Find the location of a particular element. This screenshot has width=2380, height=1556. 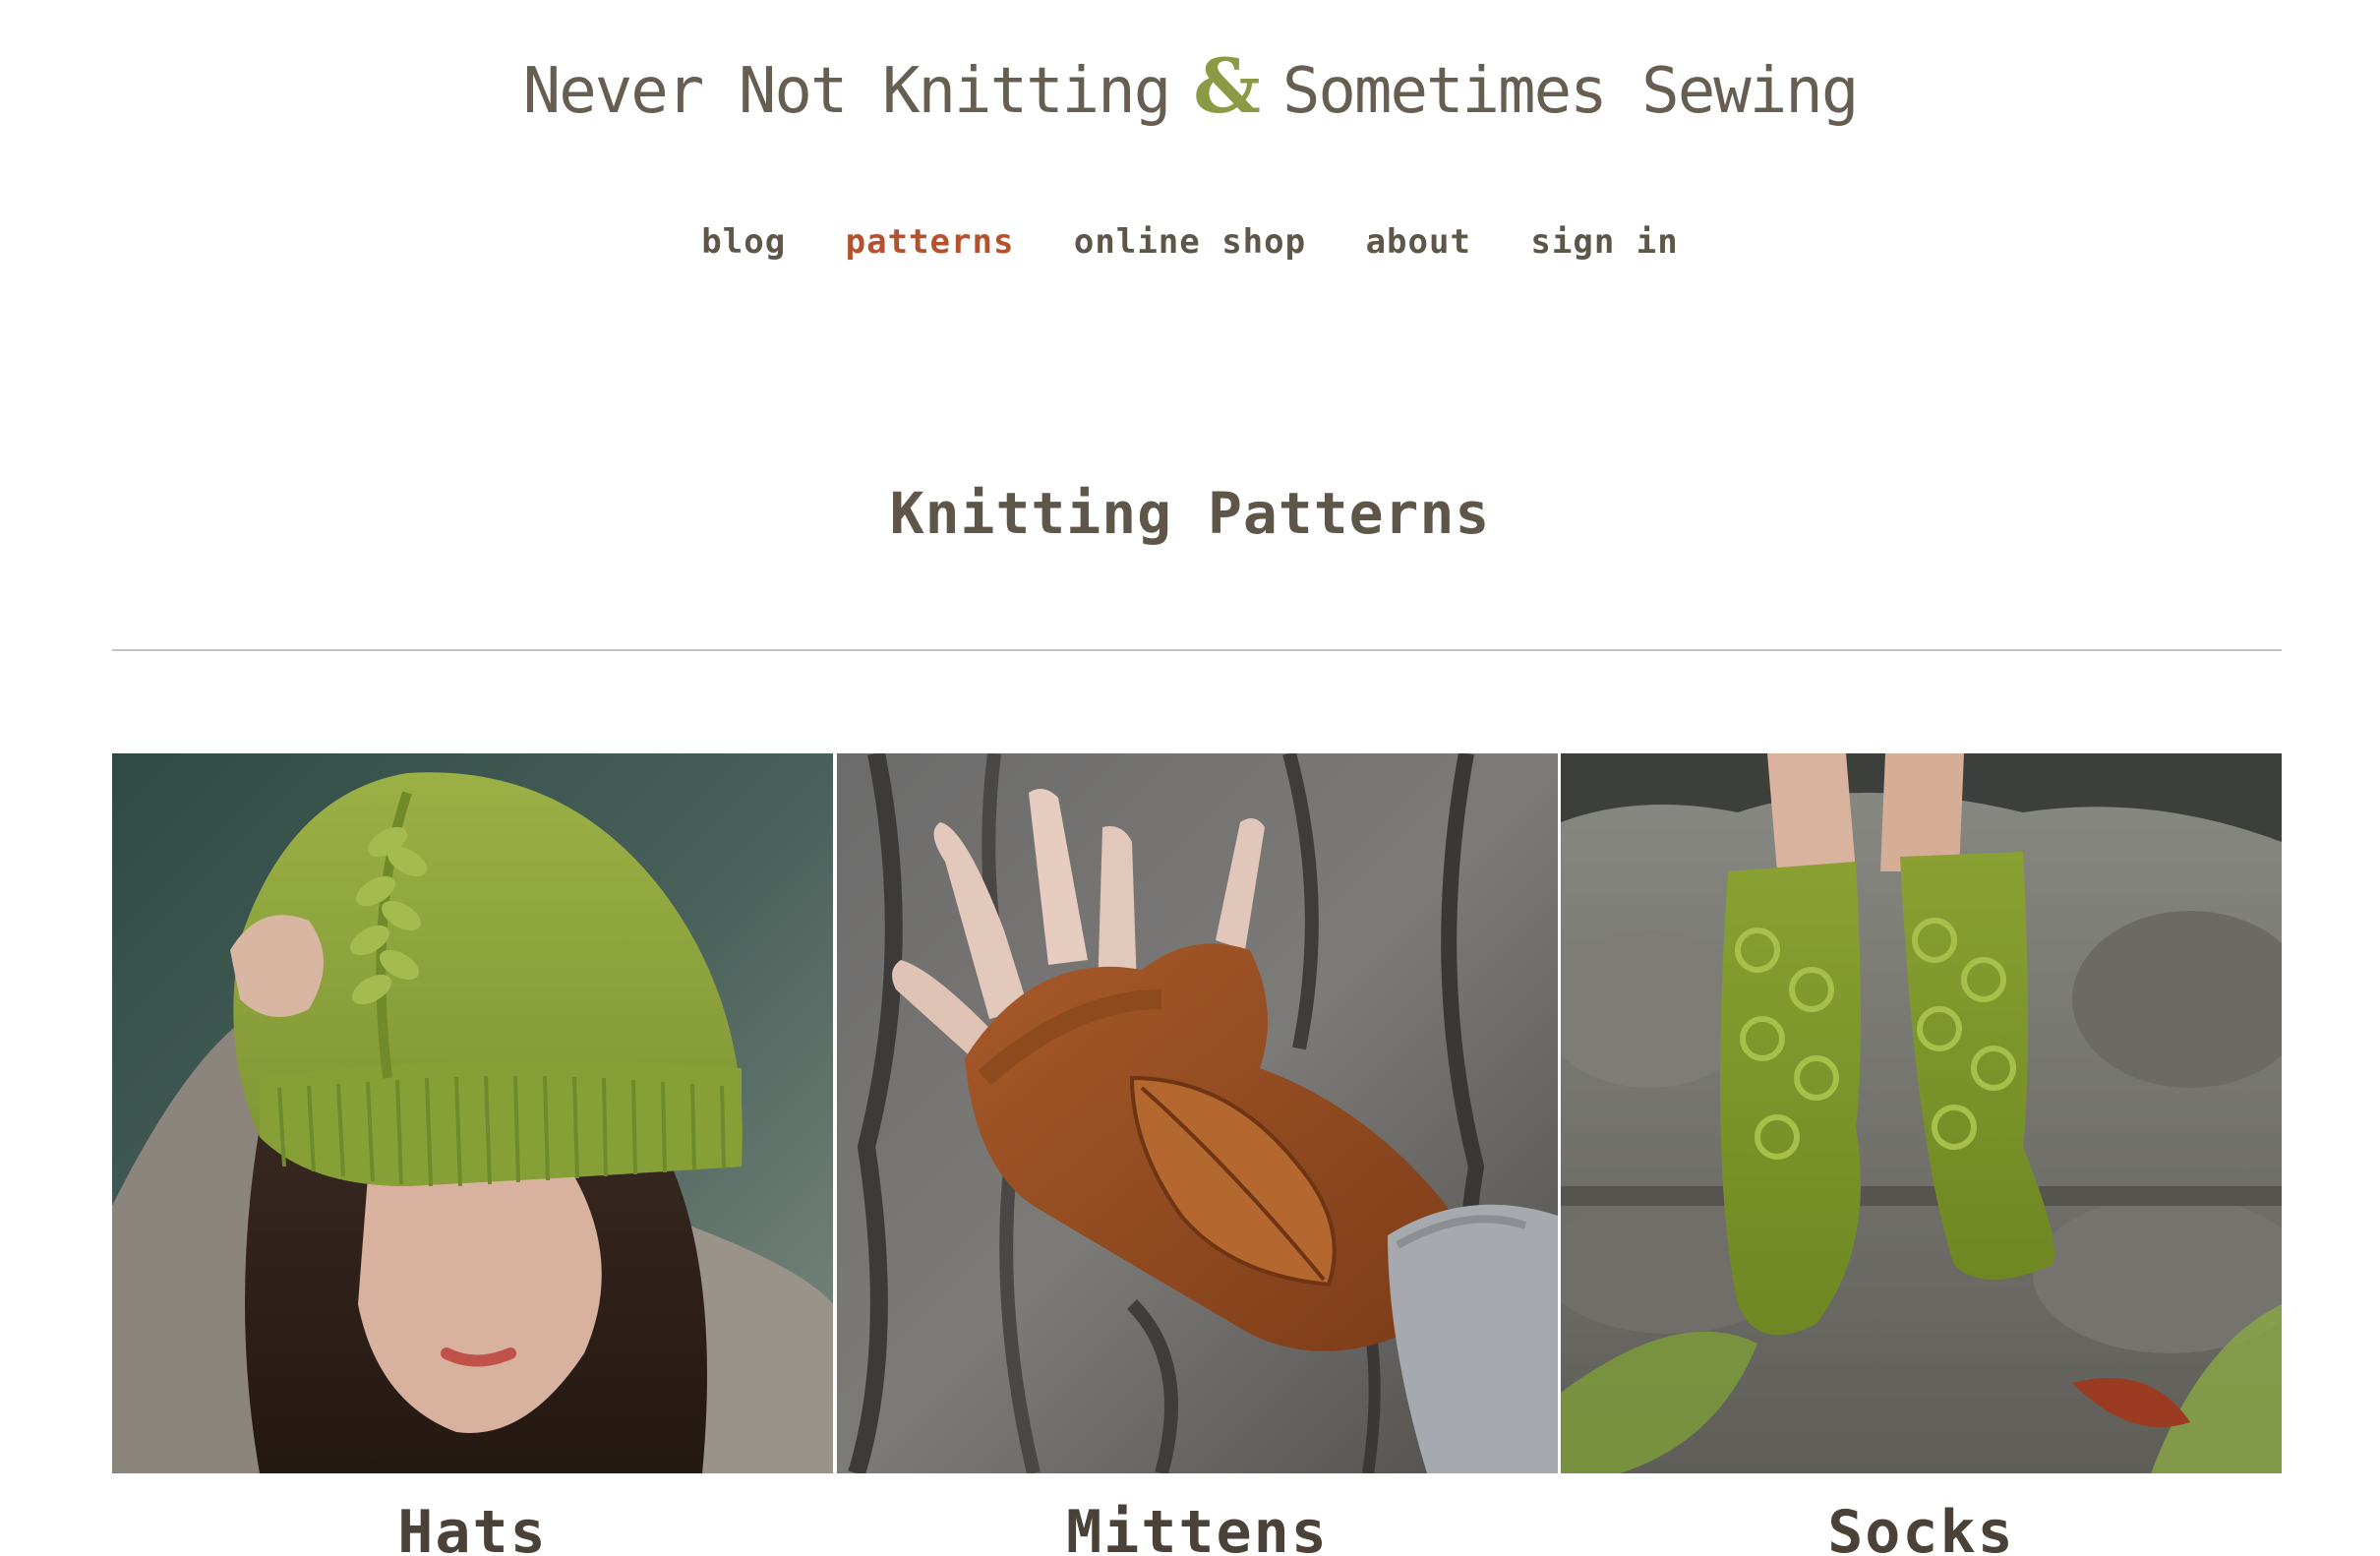

socks-photo is located at coordinates (1921, 1113).